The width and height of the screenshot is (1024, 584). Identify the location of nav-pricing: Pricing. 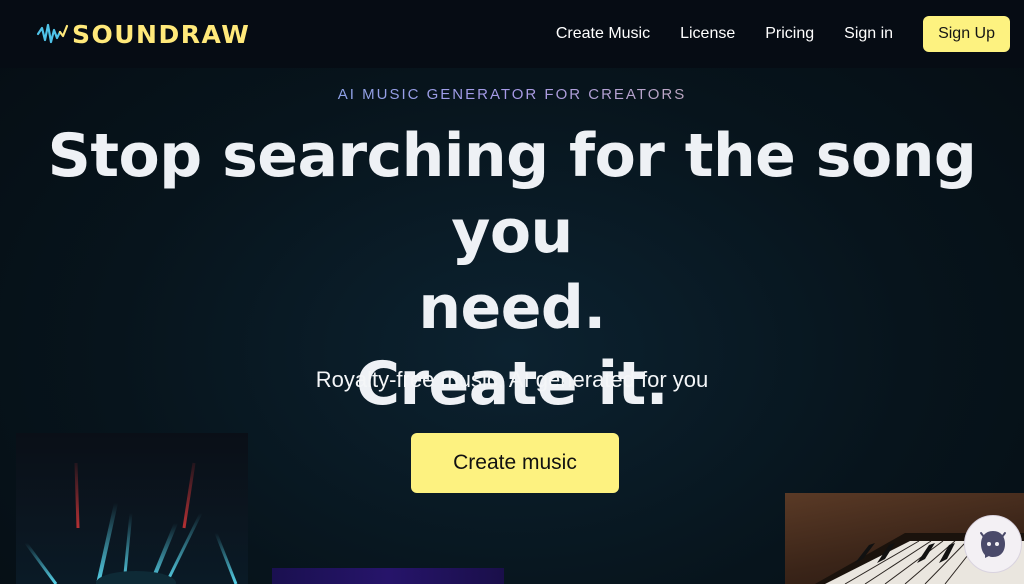
(789, 34).